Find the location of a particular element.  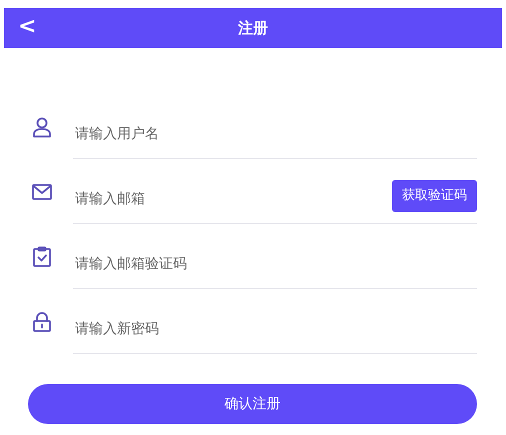

clipboard-check-icon is located at coordinates (42, 257).